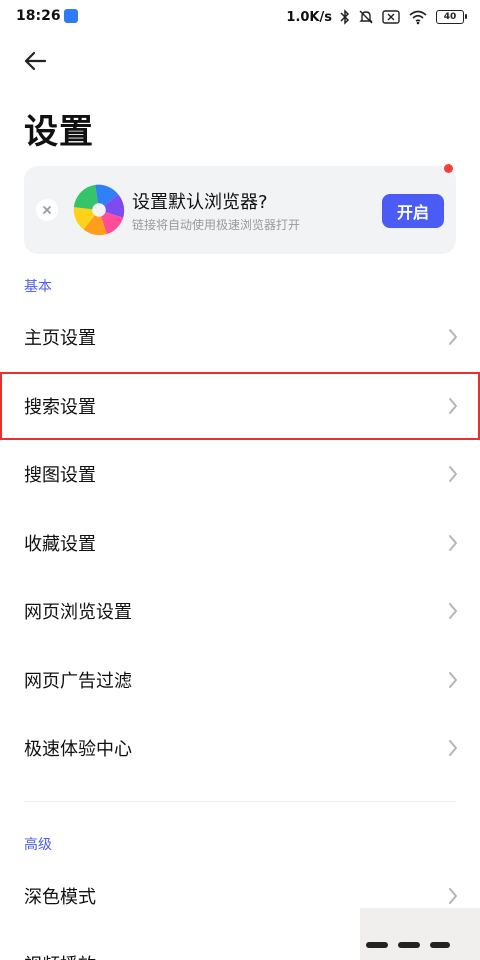 The height and width of the screenshot is (960, 480). I want to click on menu-item-label: 网页浏览设置, so click(78, 612).